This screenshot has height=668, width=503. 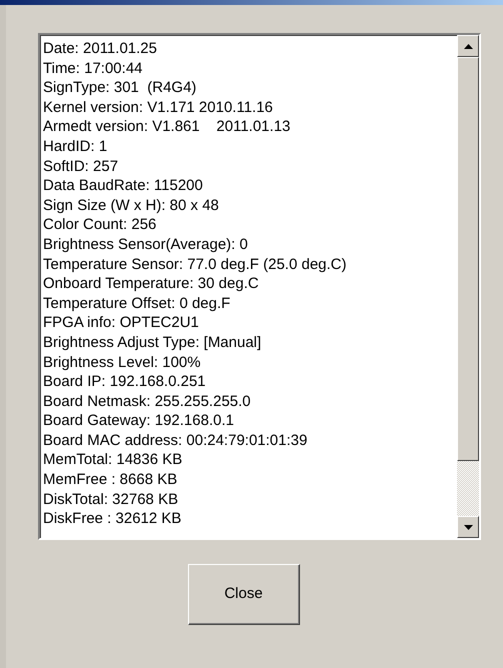 I want to click on up-arrow-icon, so click(x=468, y=46).